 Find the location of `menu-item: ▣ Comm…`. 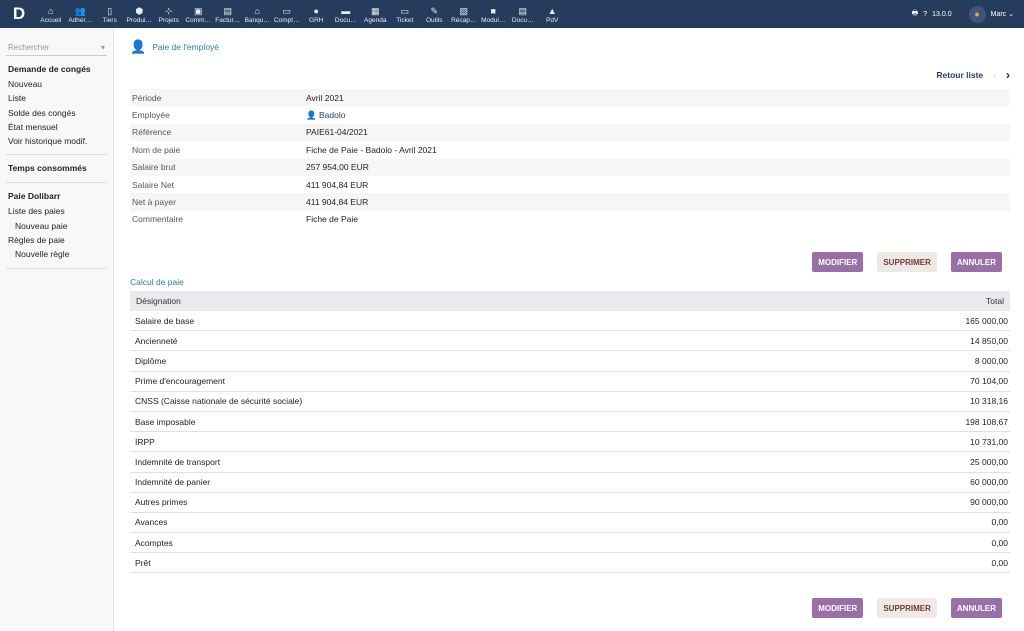

menu-item: ▣ Comm… is located at coordinates (199, 14).